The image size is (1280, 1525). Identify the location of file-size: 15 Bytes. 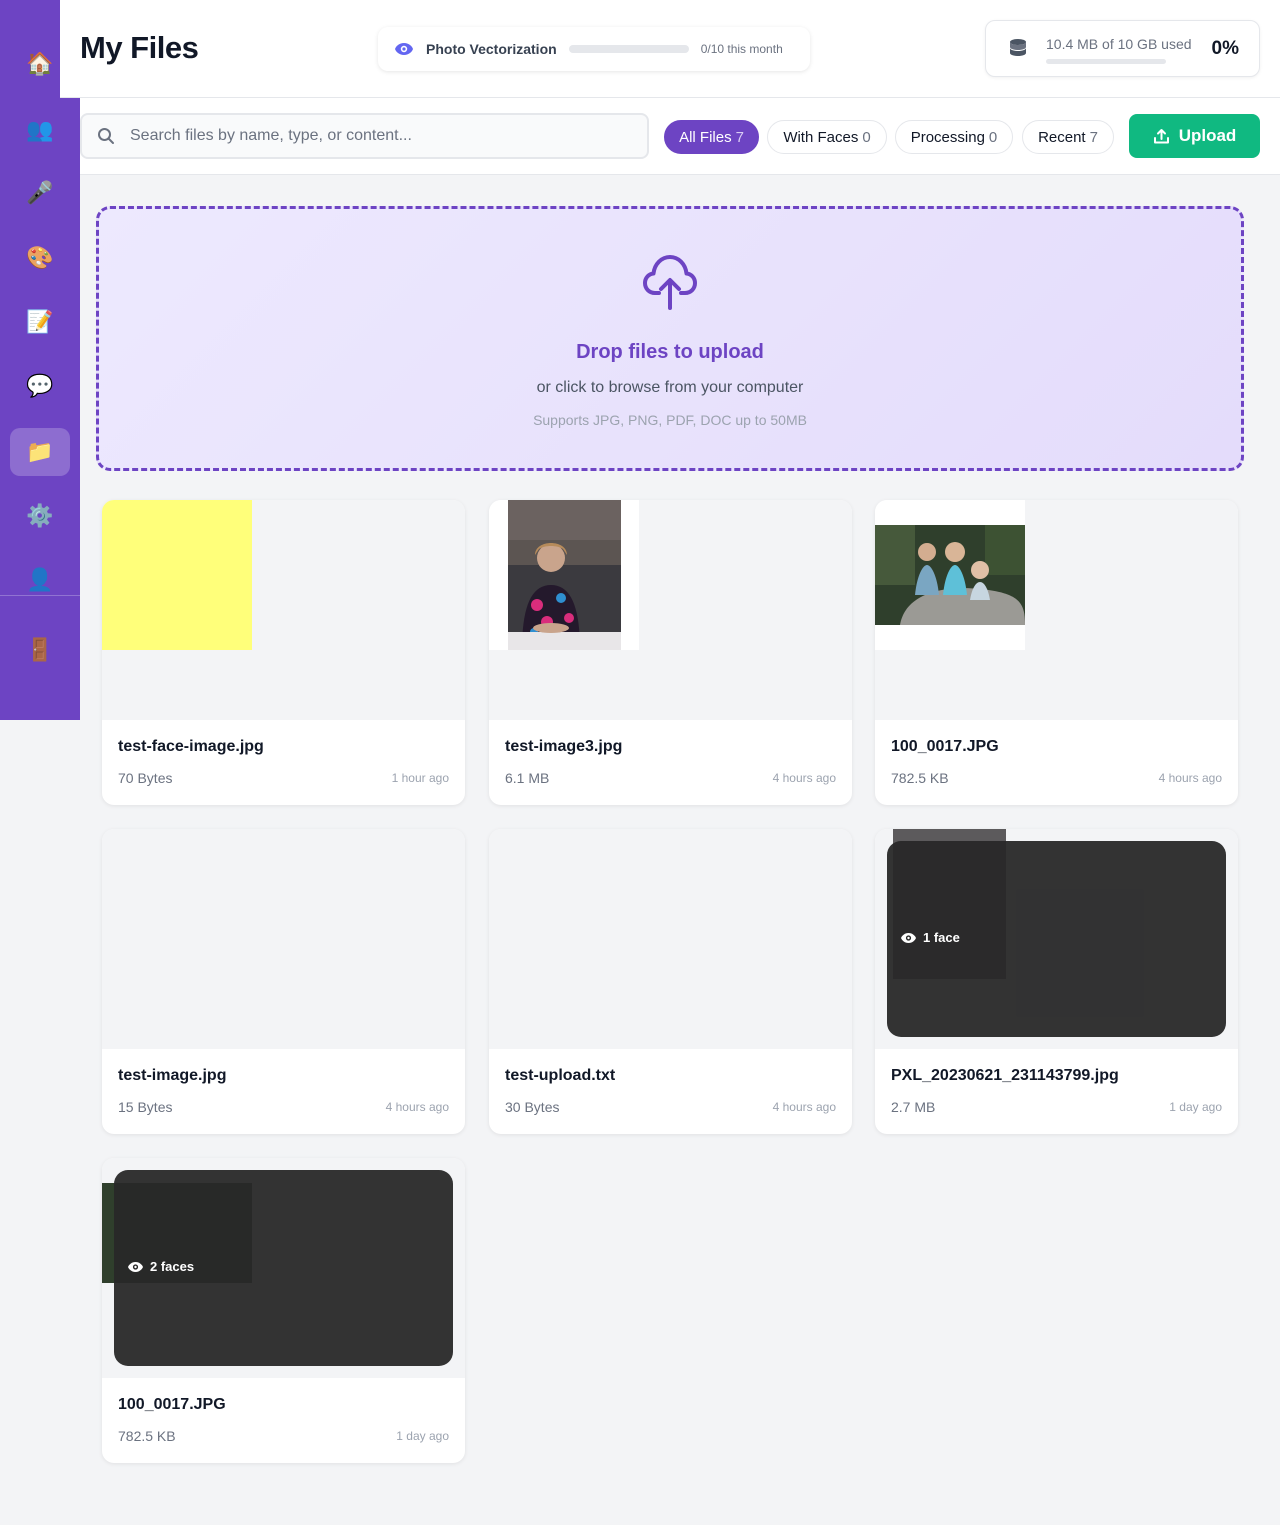
(145, 1107).